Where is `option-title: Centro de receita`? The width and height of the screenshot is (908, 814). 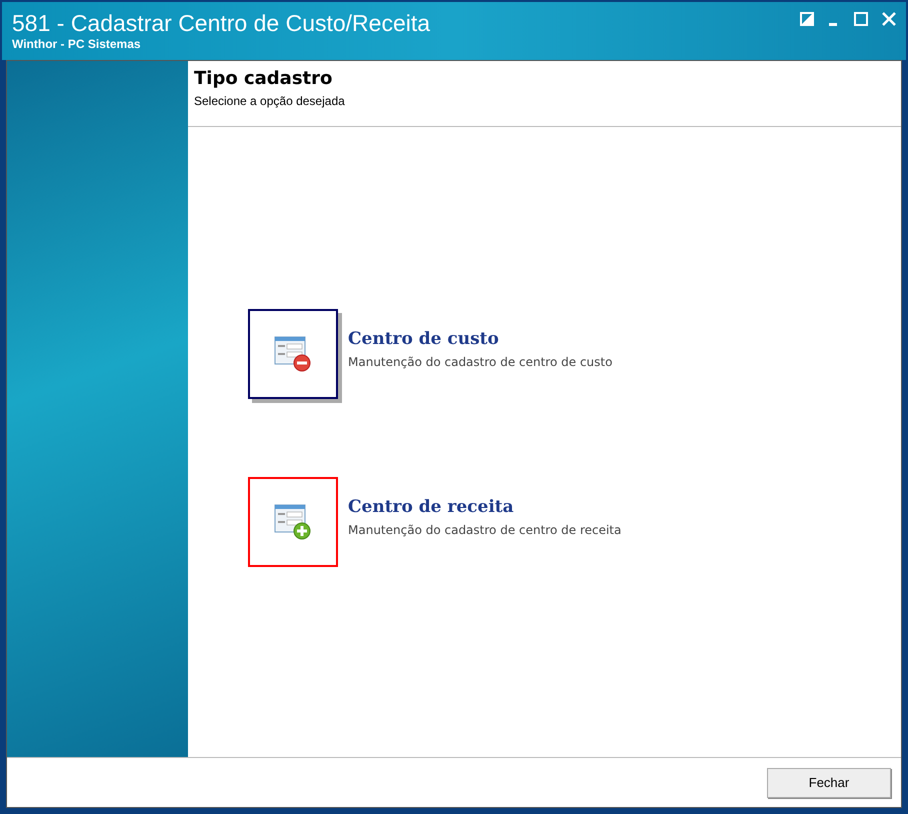 option-title: Centro de receita is located at coordinates (431, 507).